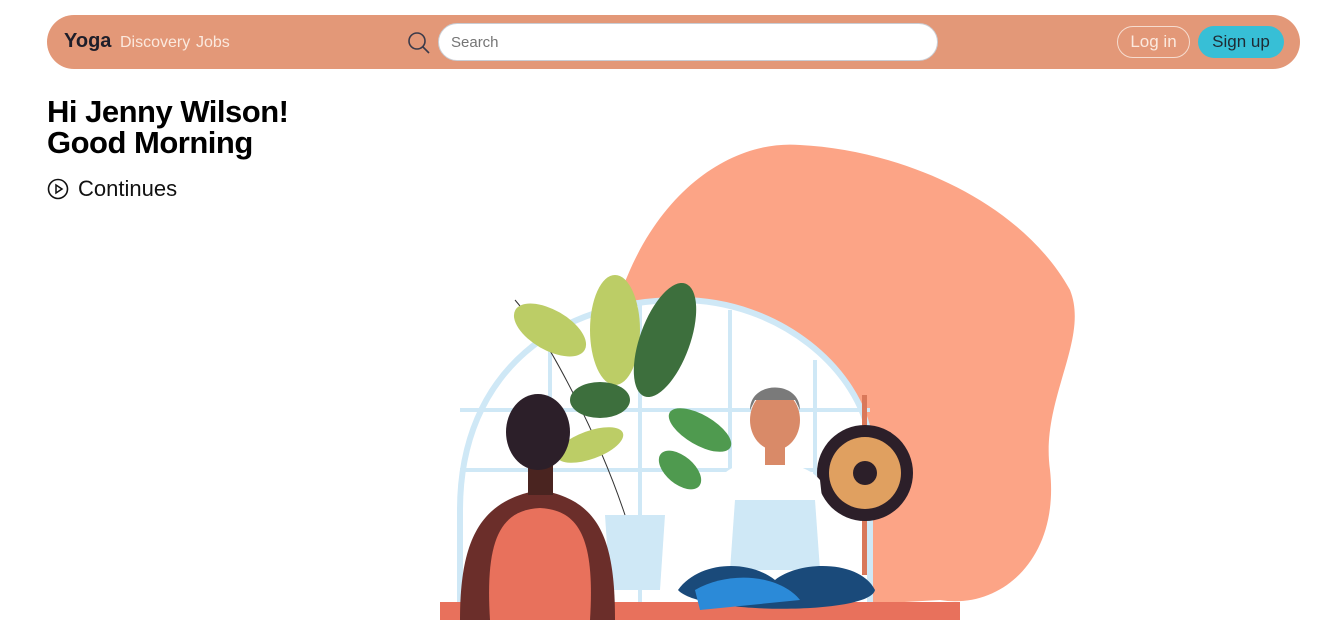 The image size is (1340, 620). What do you see at coordinates (213, 43) in the screenshot?
I see `nav-link-jobs: Jobs` at bounding box center [213, 43].